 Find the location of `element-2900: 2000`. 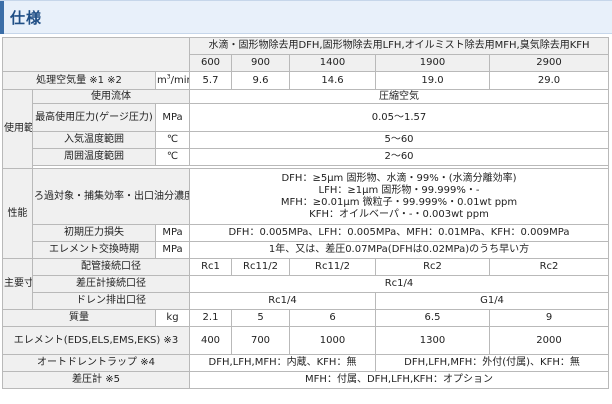

element-2900: 2000 is located at coordinates (549, 340).